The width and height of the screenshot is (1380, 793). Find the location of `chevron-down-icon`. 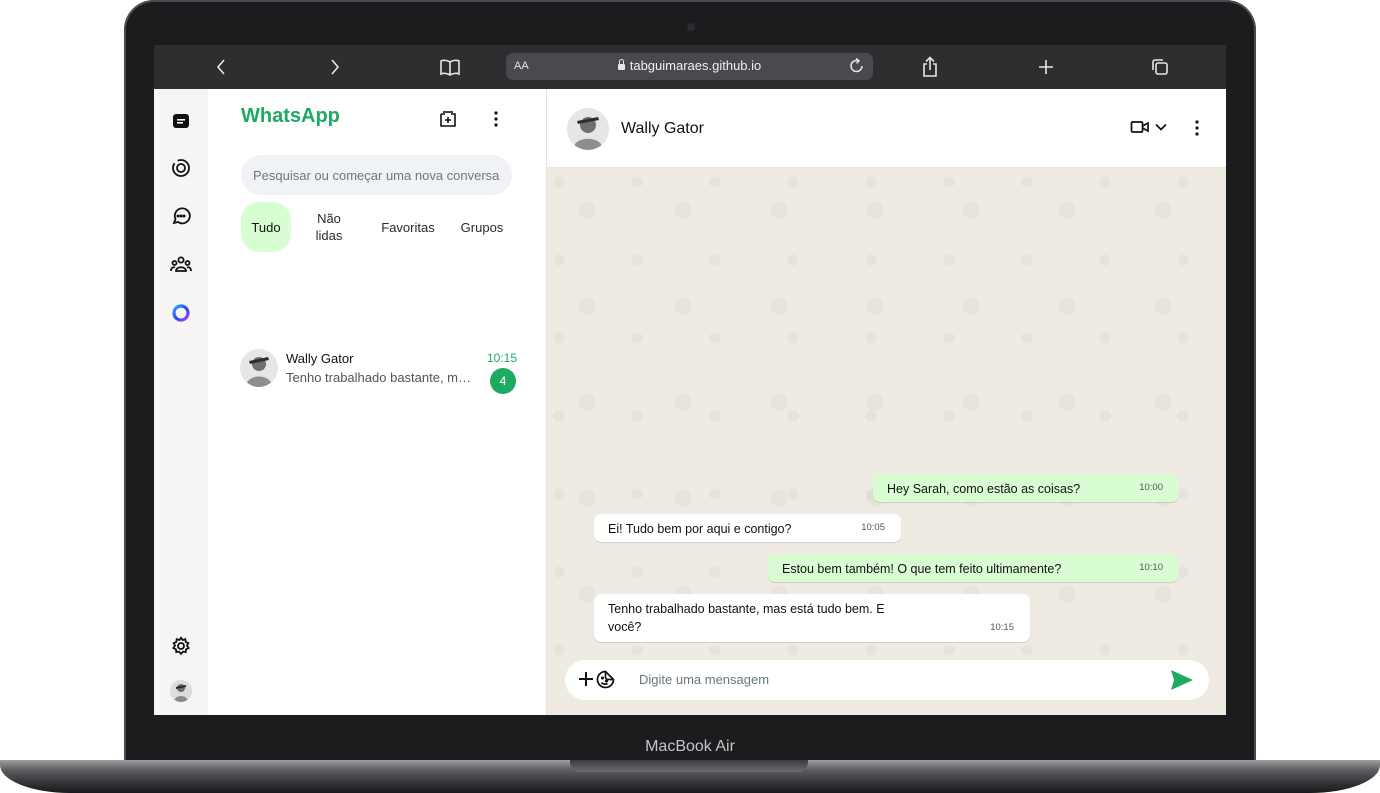

chevron-down-icon is located at coordinates (1162, 128).